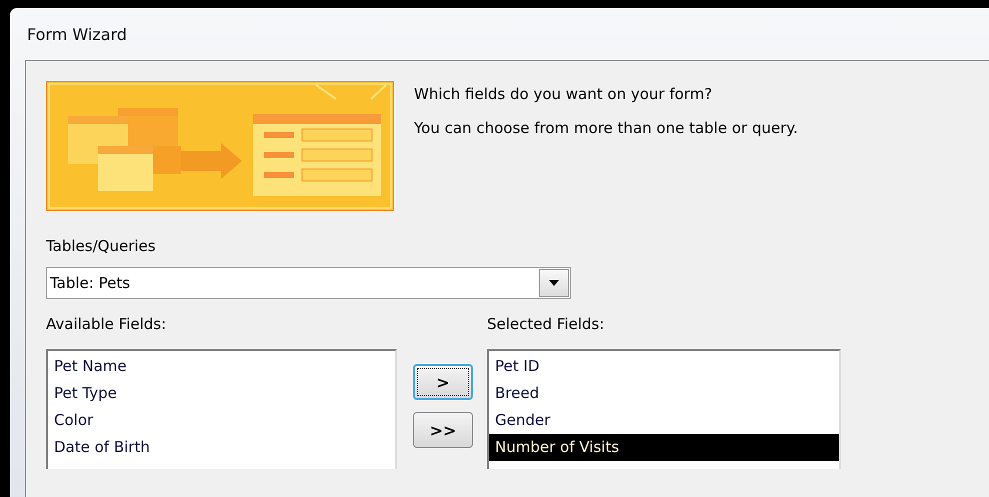 Image resolution: width=989 pixels, height=497 pixels. I want to click on list-item: Gender, so click(664, 420).